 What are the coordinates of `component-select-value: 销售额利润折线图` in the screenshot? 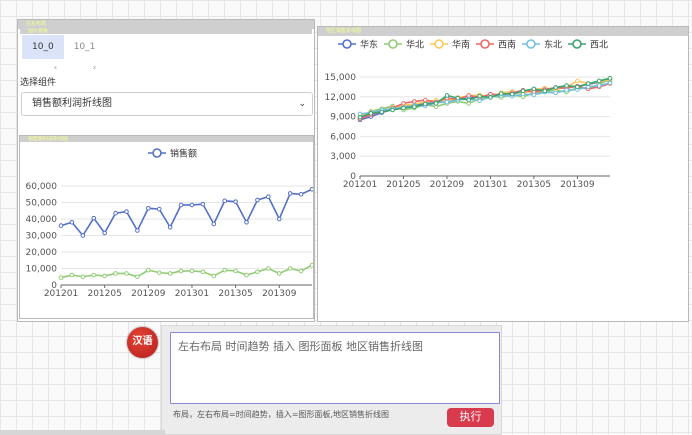 It's located at (72, 103).